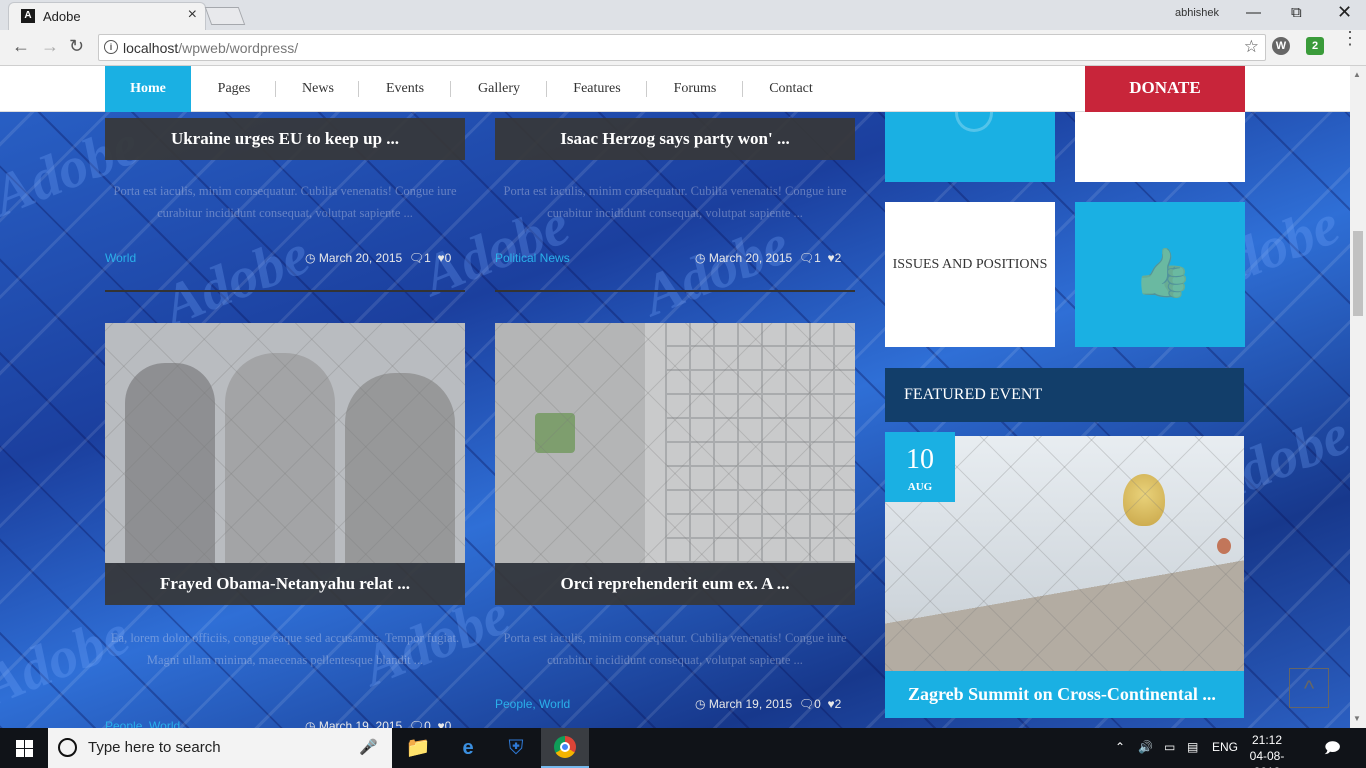 This screenshot has width=1366, height=768. I want to click on browser-tab: A Adobe ×, so click(107, 16).